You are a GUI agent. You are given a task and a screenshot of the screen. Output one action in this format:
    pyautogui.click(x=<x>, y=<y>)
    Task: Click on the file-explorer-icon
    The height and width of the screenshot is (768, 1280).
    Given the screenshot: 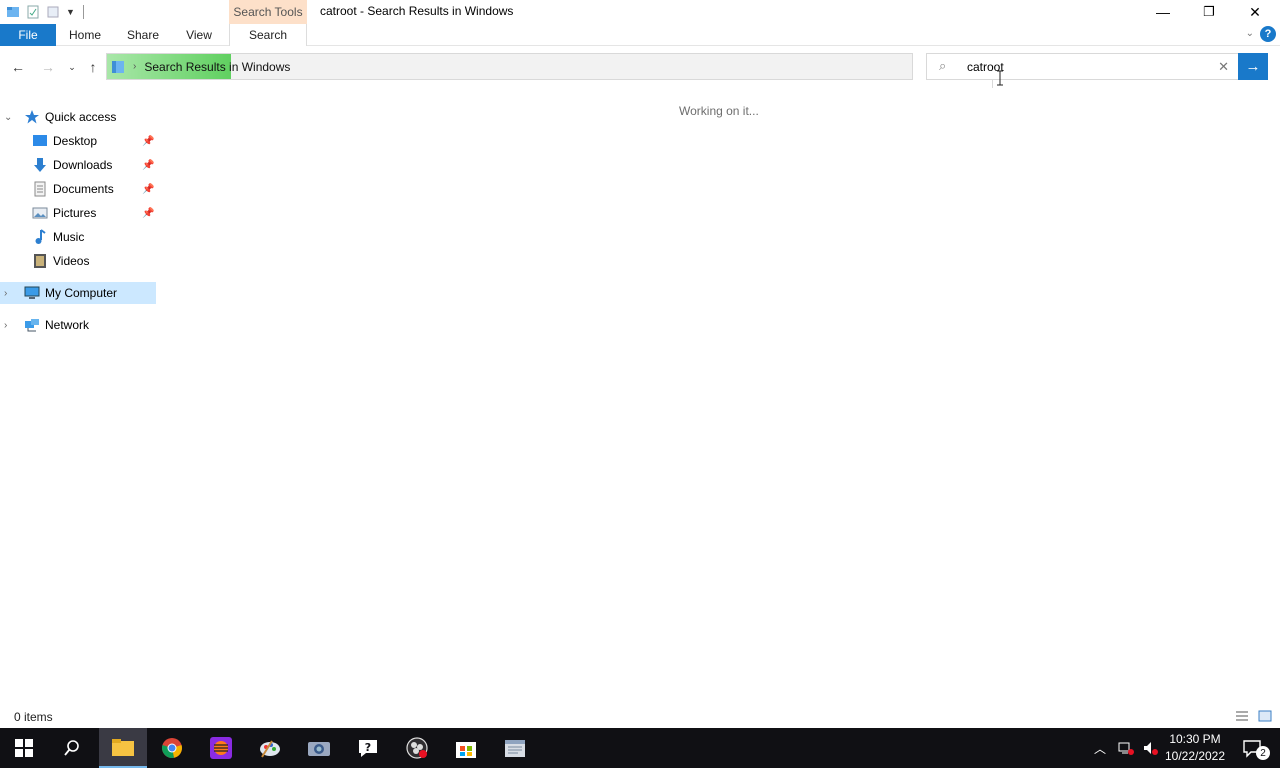 What is the action you would take?
    pyautogui.click(x=123, y=747)
    